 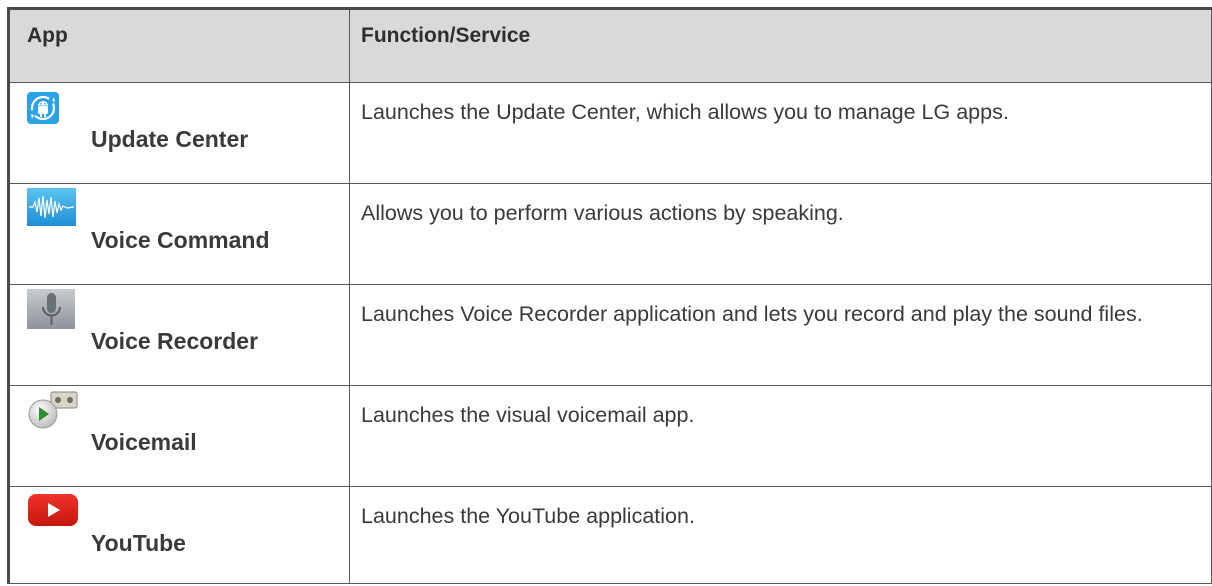 I want to click on function-text: Launches the YouTube application., so click(x=528, y=516).